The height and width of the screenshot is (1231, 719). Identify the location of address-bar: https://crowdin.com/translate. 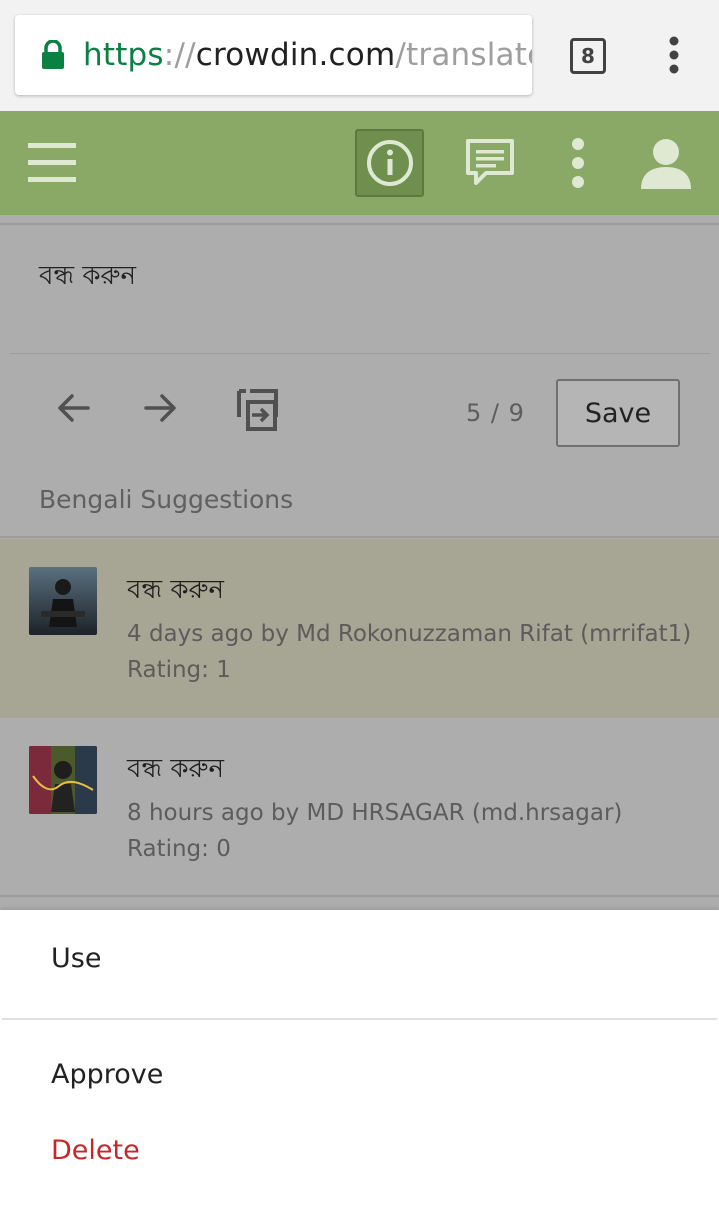
(273, 55).